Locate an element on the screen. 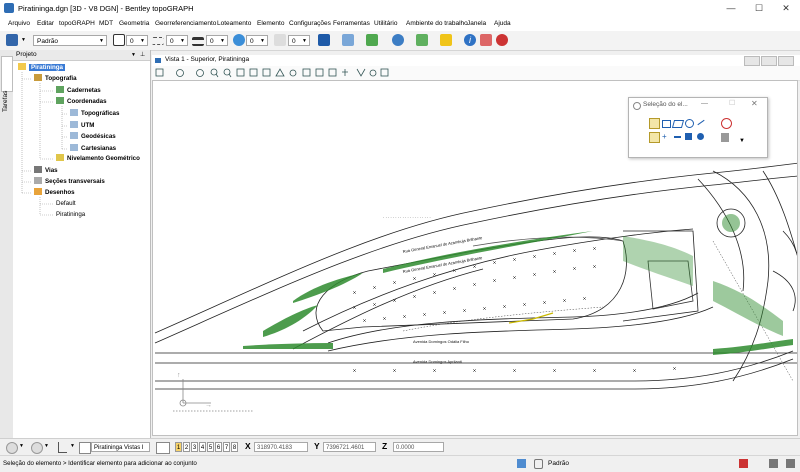  config-icon is located at coordinates (486, 40).